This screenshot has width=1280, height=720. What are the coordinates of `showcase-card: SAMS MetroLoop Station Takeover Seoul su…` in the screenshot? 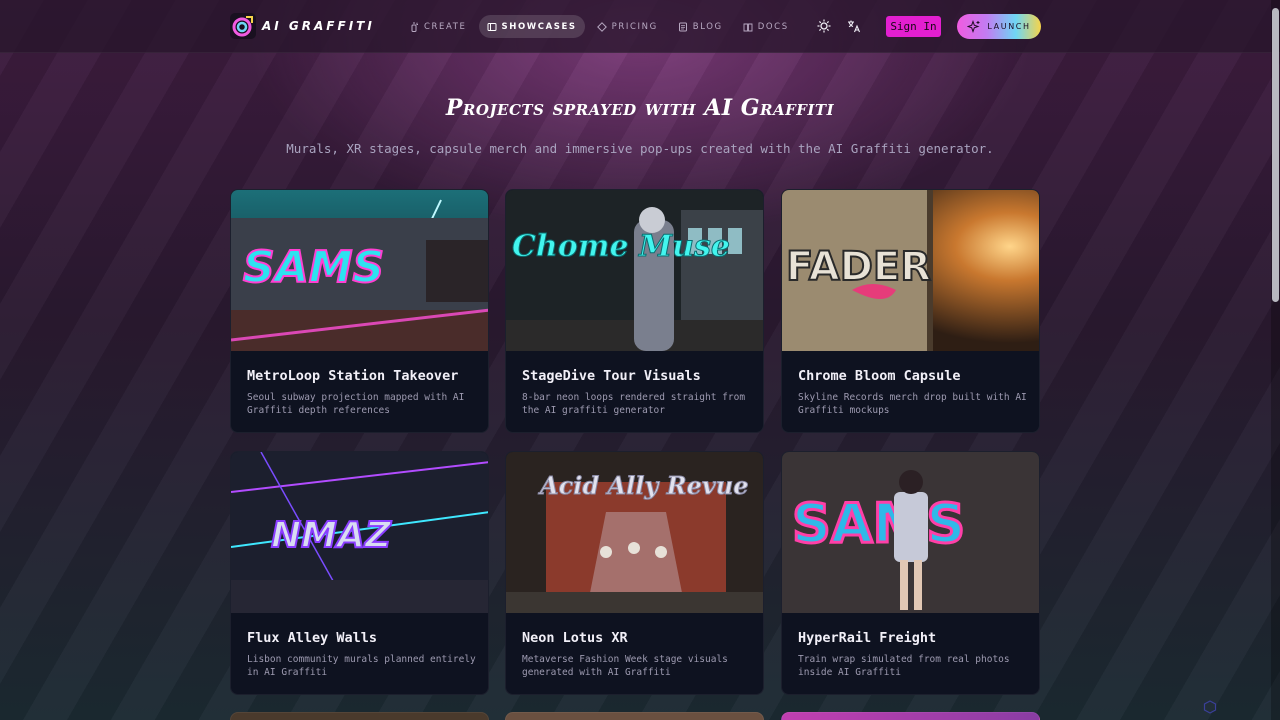 It's located at (359, 311).